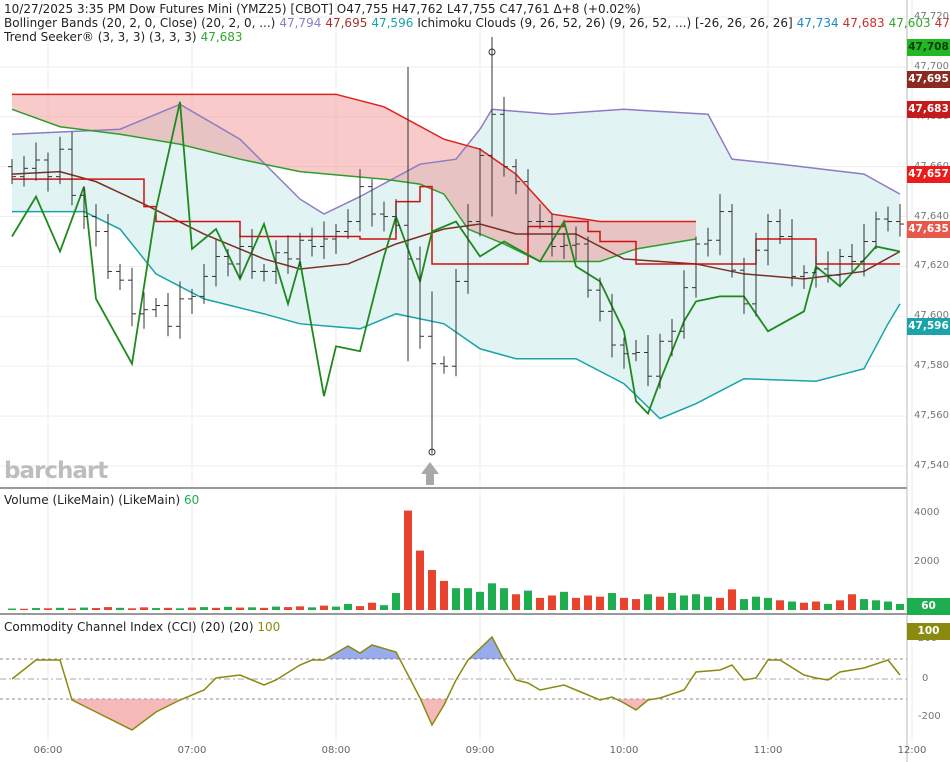 The height and width of the screenshot is (762, 950). Describe the element at coordinates (931, 416) in the screenshot. I see `price-tick: 47,560` at that location.